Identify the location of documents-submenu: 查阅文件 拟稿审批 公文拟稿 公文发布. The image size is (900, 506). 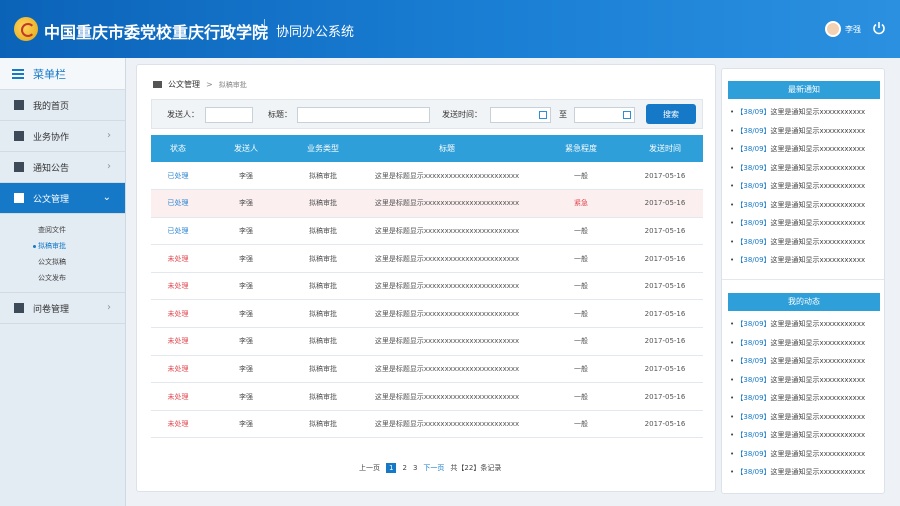
(62, 253).